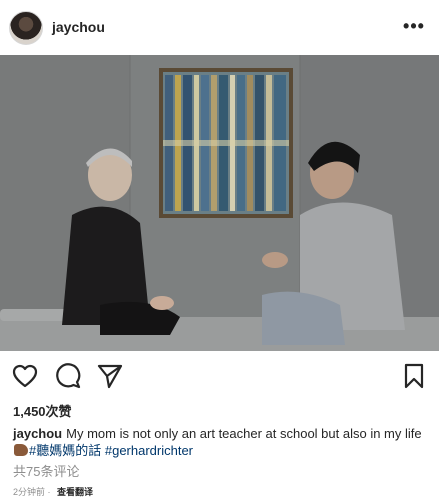 This screenshot has height=502, width=439. I want to click on bookmark-icon, so click(414, 376).